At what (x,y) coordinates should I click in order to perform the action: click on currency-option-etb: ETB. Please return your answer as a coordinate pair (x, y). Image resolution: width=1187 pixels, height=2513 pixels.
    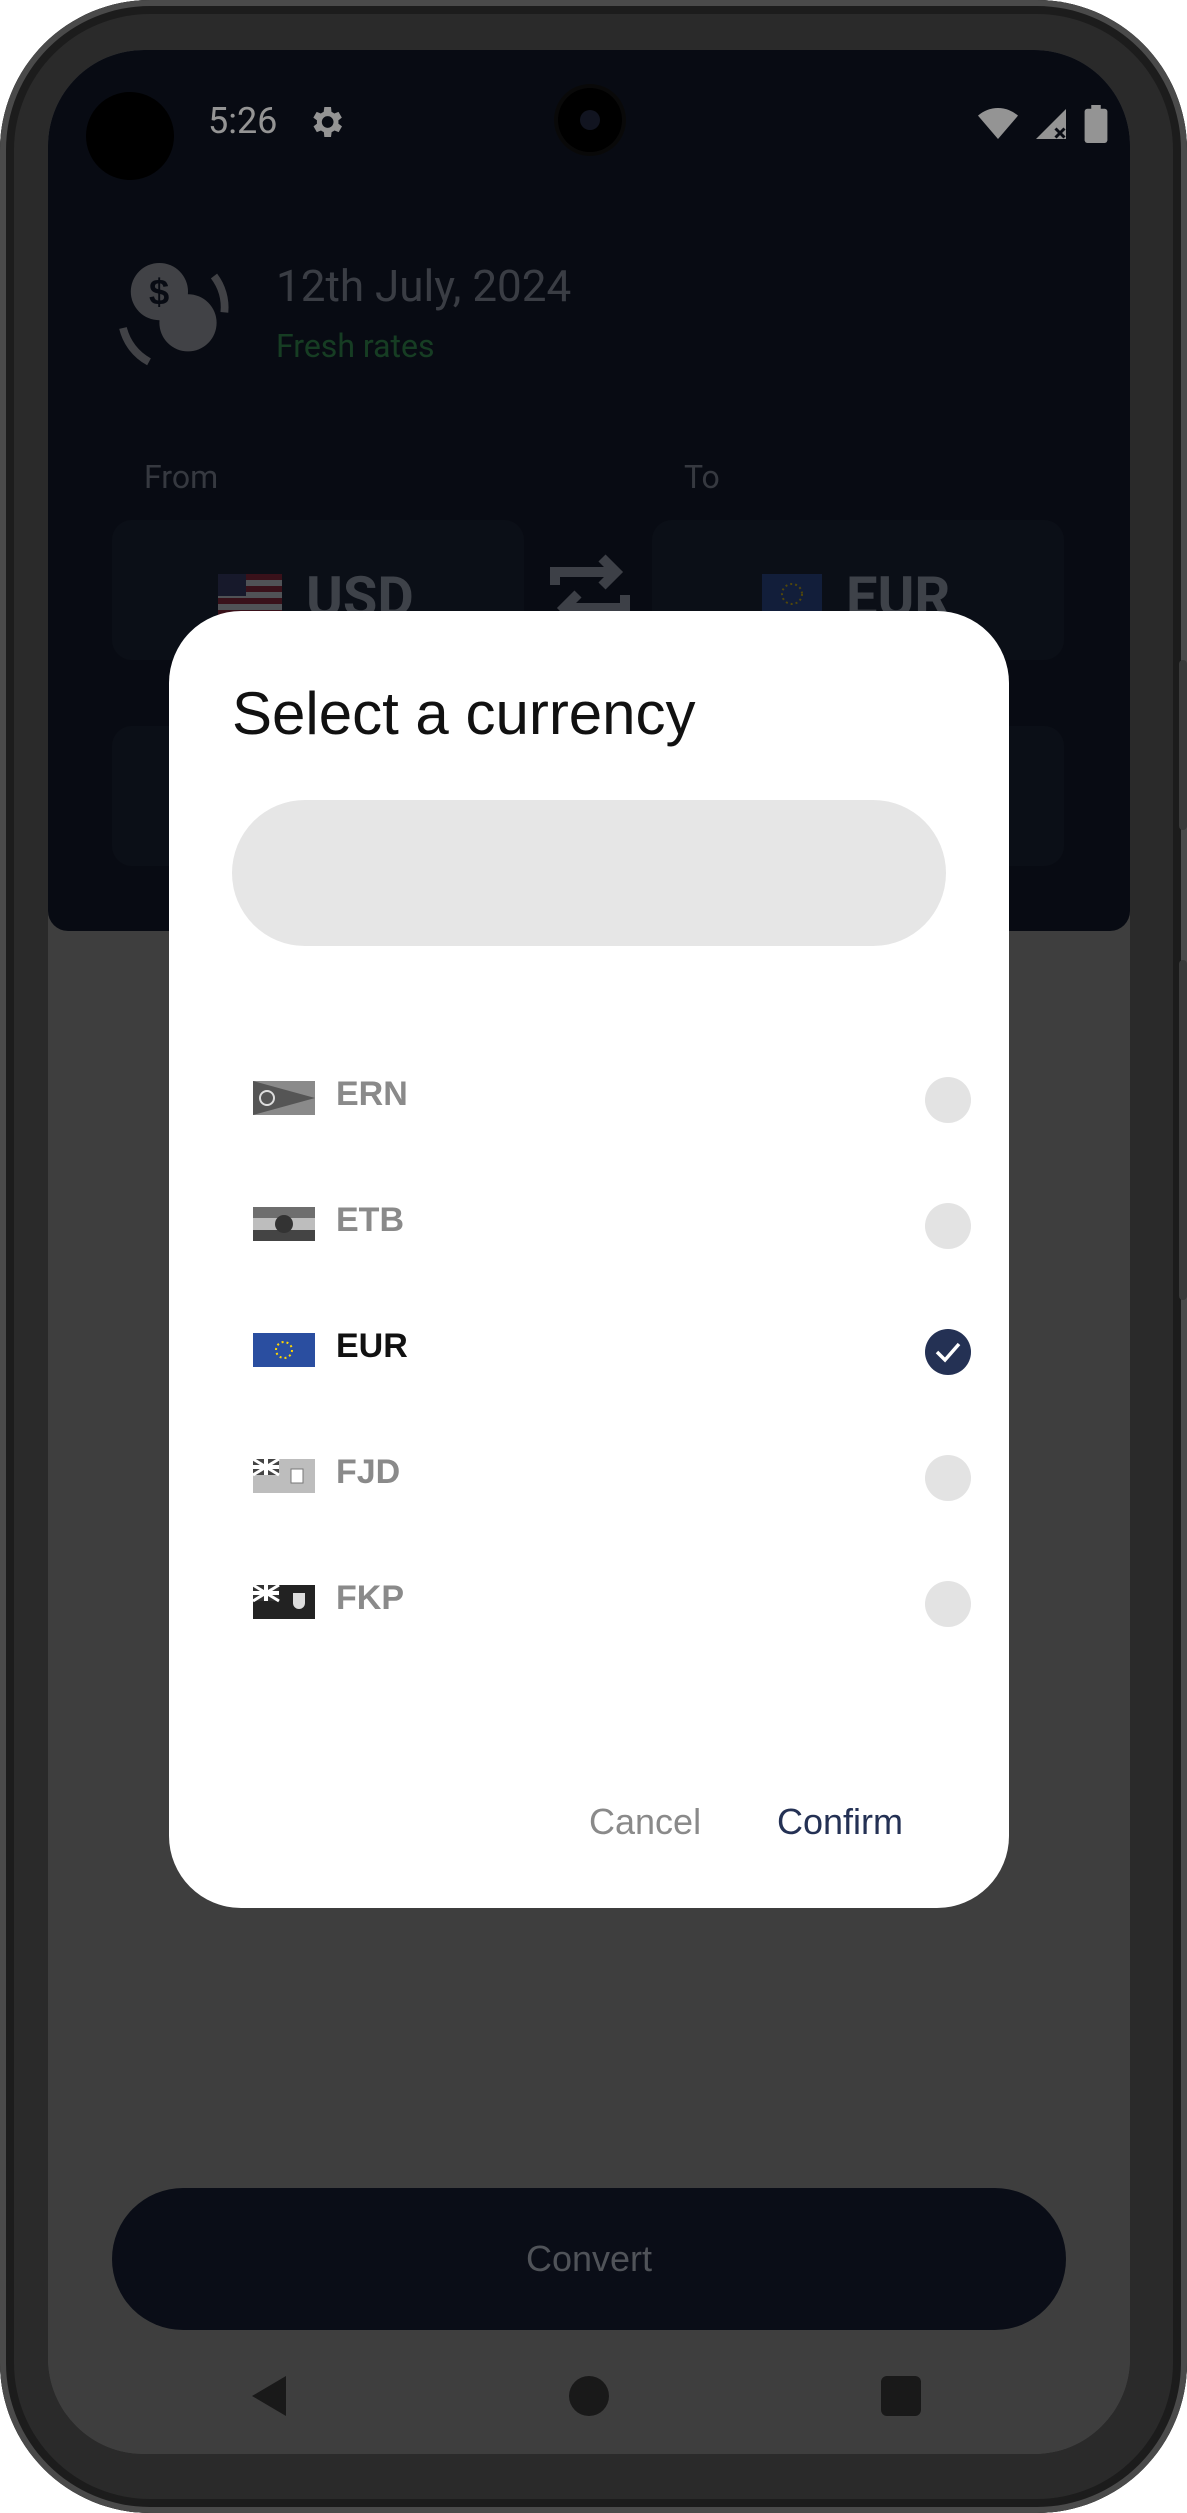
    Looking at the image, I should click on (589, 1222).